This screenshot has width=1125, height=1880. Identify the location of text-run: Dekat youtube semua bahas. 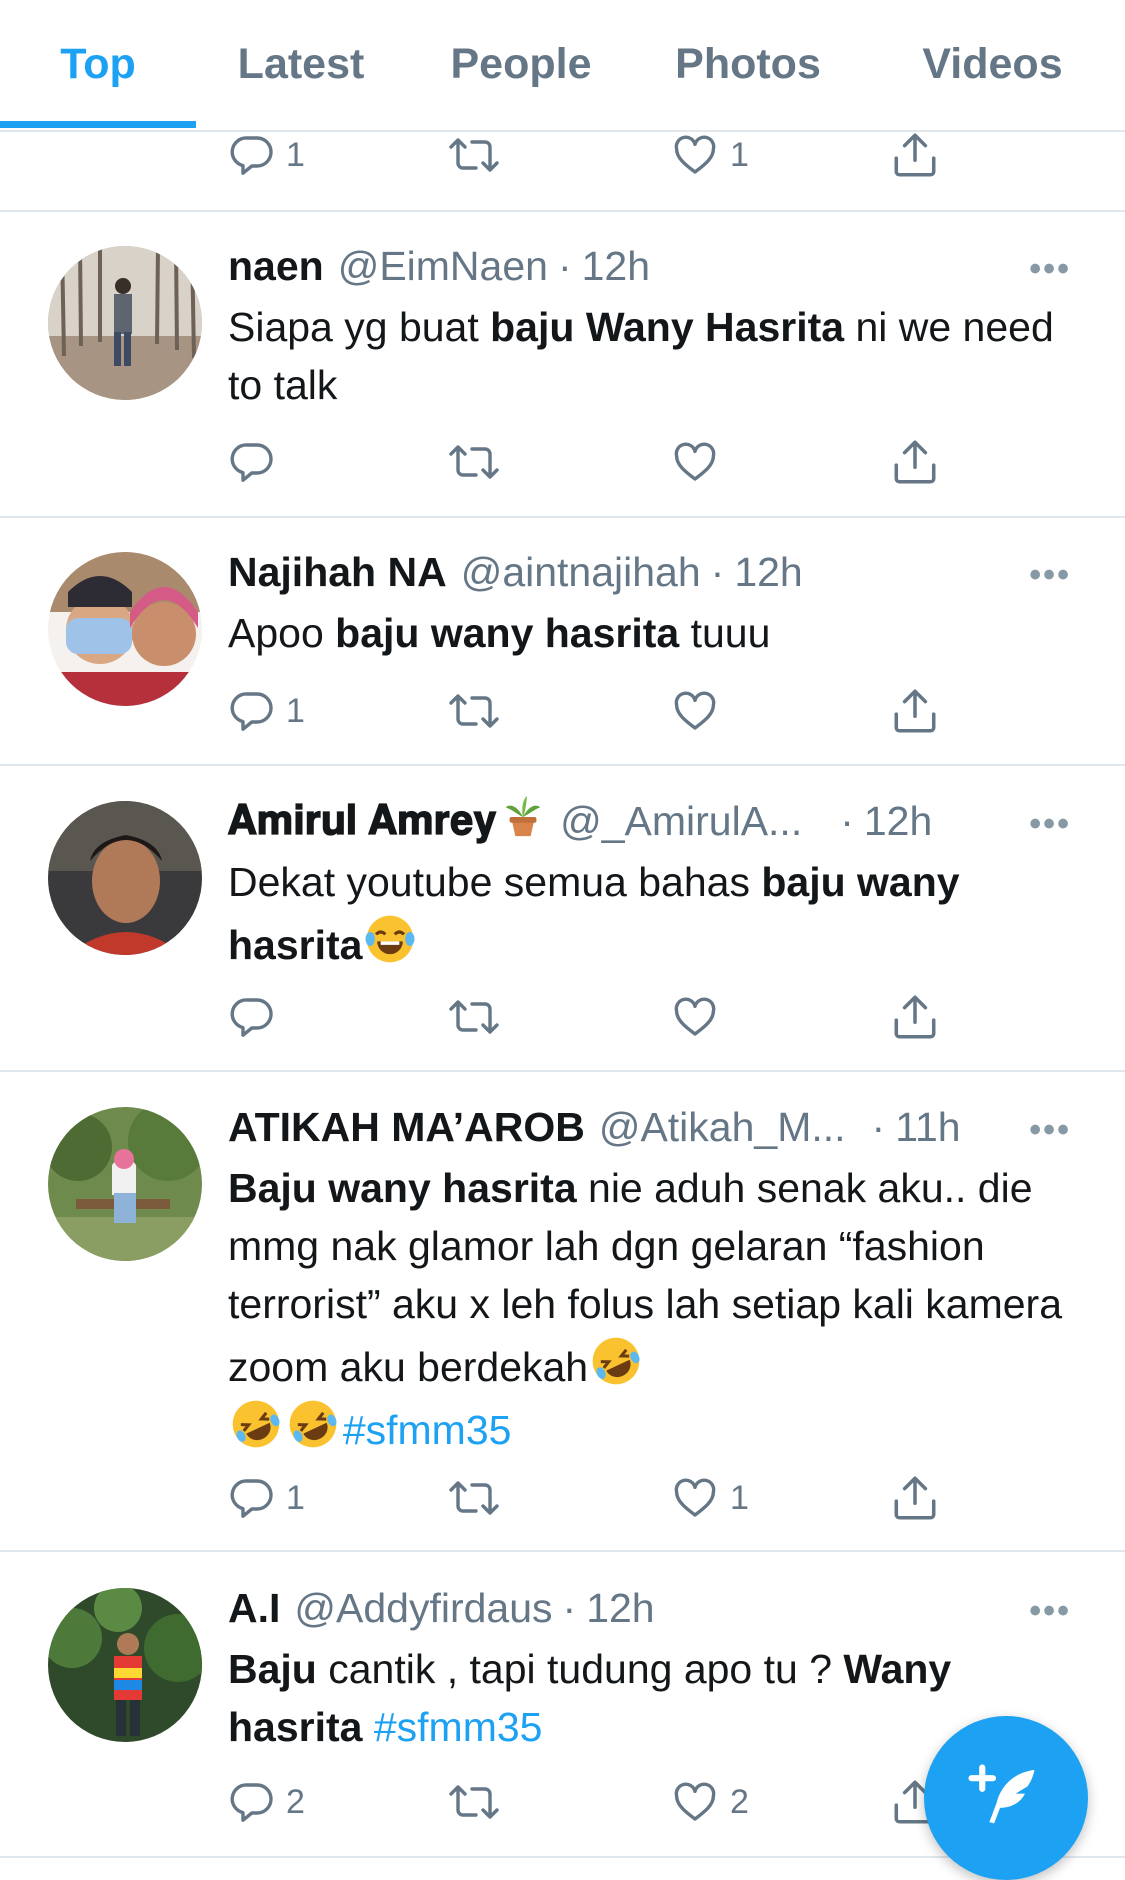
(495, 882).